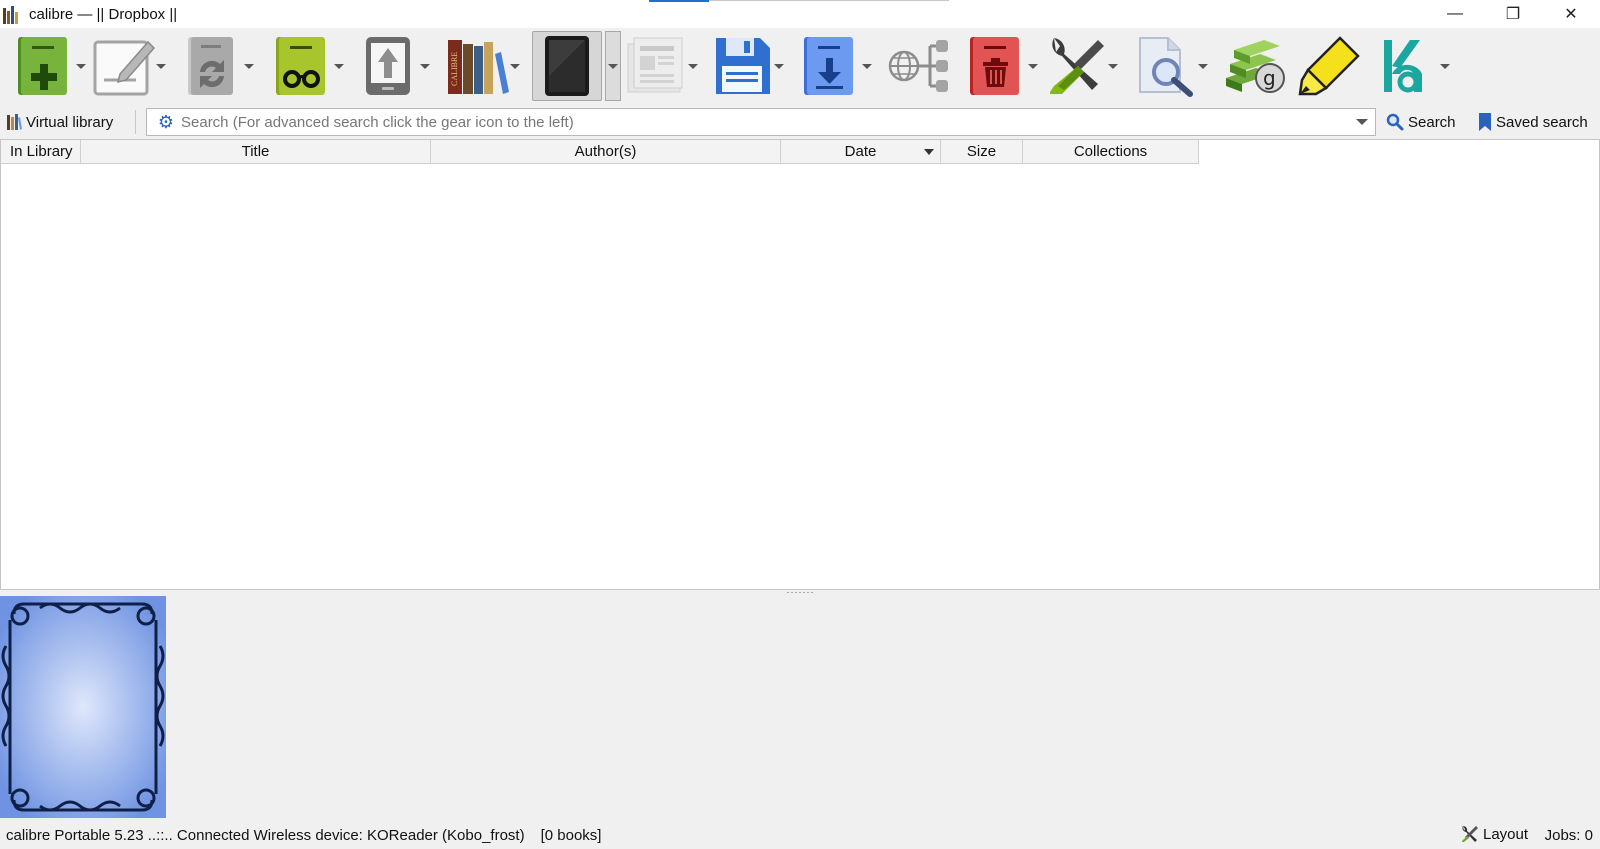 Image resolution: width=1600 pixels, height=849 pixels. What do you see at coordinates (1111, 152) in the screenshot?
I see `column-header-collections: Collections` at bounding box center [1111, 152].